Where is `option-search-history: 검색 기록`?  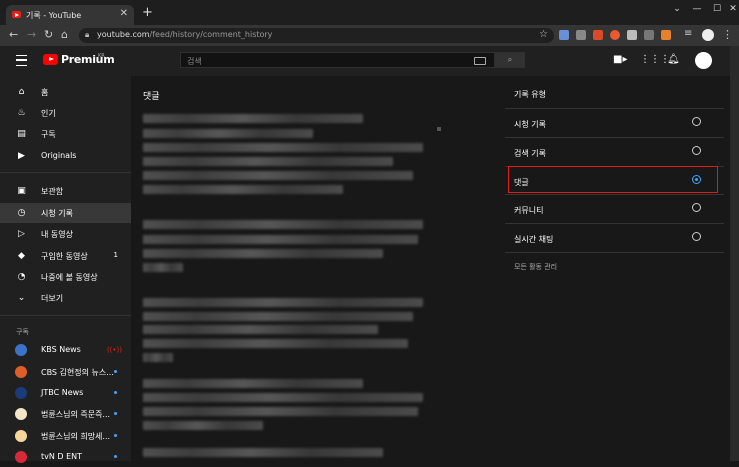 option-search-history: 검색 기록 is located at coordinates (614, 152).